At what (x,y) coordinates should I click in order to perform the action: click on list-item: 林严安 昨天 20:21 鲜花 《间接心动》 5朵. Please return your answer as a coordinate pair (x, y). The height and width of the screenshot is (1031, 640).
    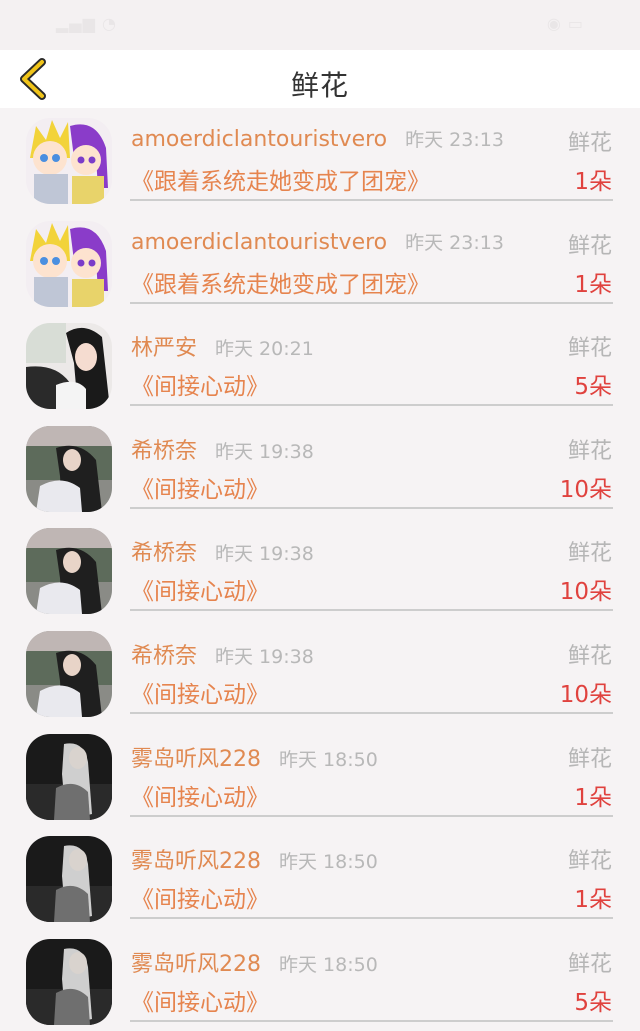
    Looking at the image, I should click on (320, 364).